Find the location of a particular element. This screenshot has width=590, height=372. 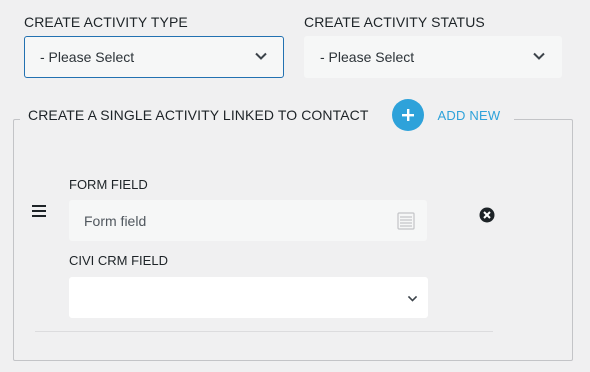

row-divider is located at coordinates (264, 331).